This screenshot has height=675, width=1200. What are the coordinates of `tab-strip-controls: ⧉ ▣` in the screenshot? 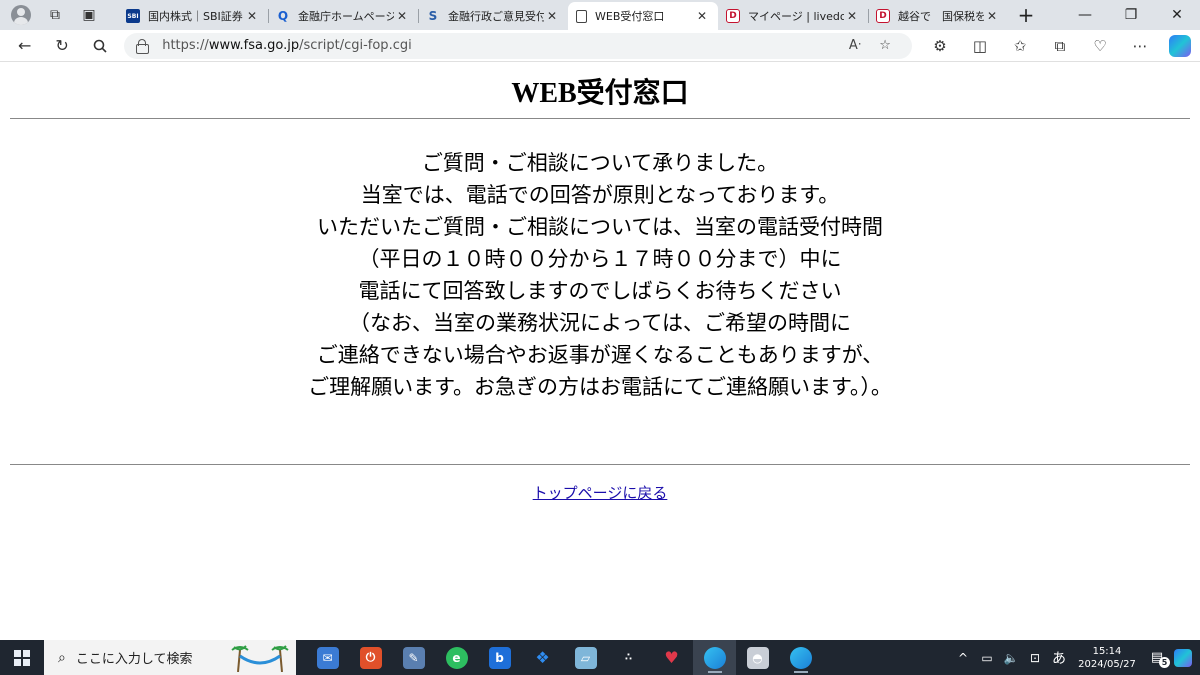 It's located at (59, 15).